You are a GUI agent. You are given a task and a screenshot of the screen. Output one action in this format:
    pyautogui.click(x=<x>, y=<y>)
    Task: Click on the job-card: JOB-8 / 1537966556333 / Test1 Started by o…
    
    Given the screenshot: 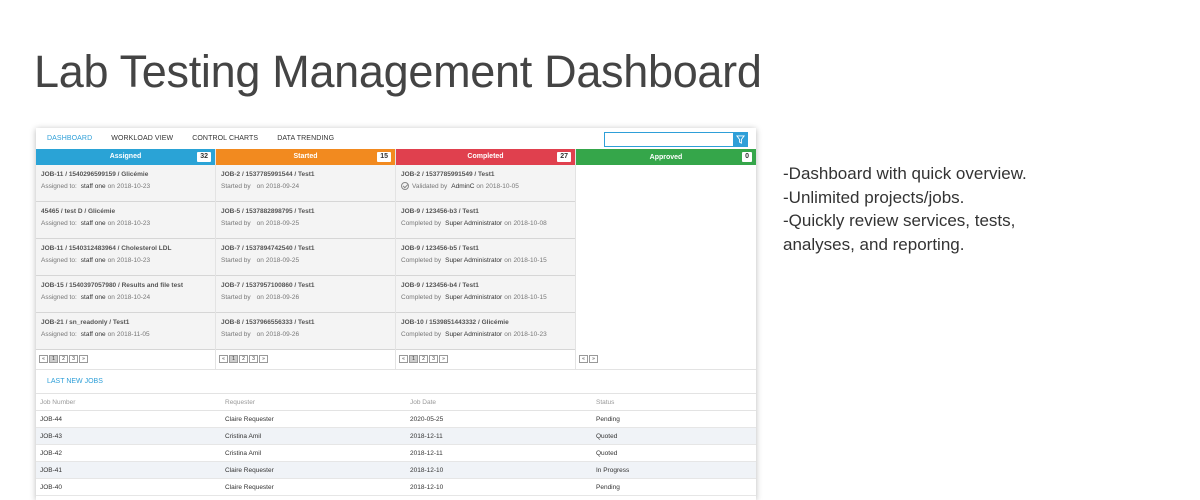 What is the action you would take?
    pyautogui.click(x=305, y=331)
    